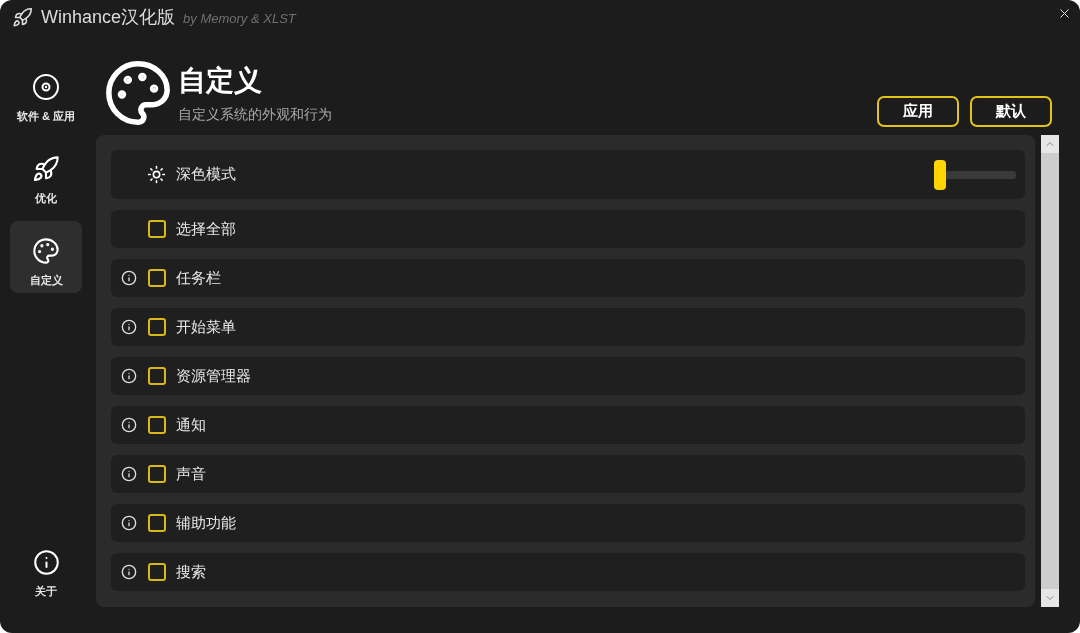  I want to click on setting-label: 辅助功能, so click(206, 522).